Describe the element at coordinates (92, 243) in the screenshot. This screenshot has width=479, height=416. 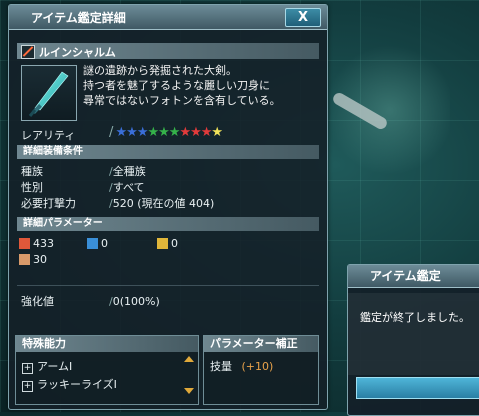
I see `ranged-attack-icon` at that location.